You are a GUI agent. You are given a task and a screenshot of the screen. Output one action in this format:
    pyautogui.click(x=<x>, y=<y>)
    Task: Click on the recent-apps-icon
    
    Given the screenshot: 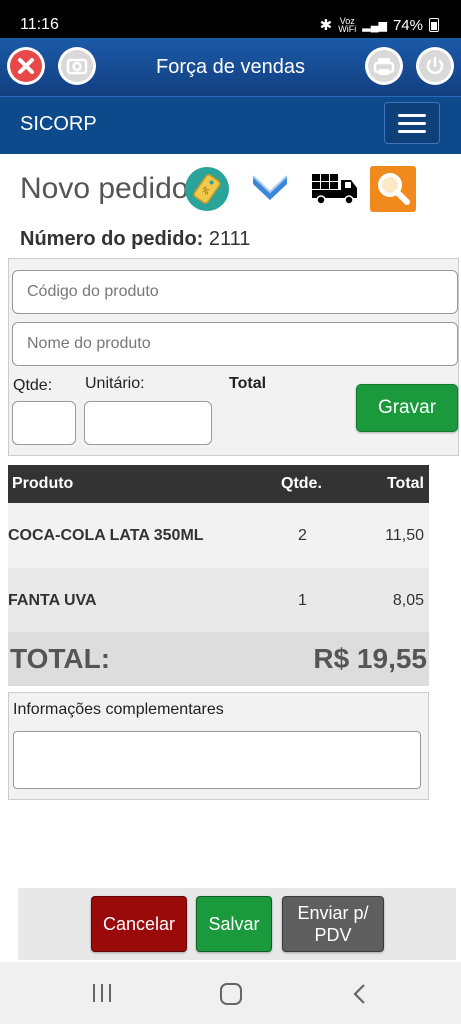 What is the action you would take?
    pyautogui.click(x=102, y=993)
    